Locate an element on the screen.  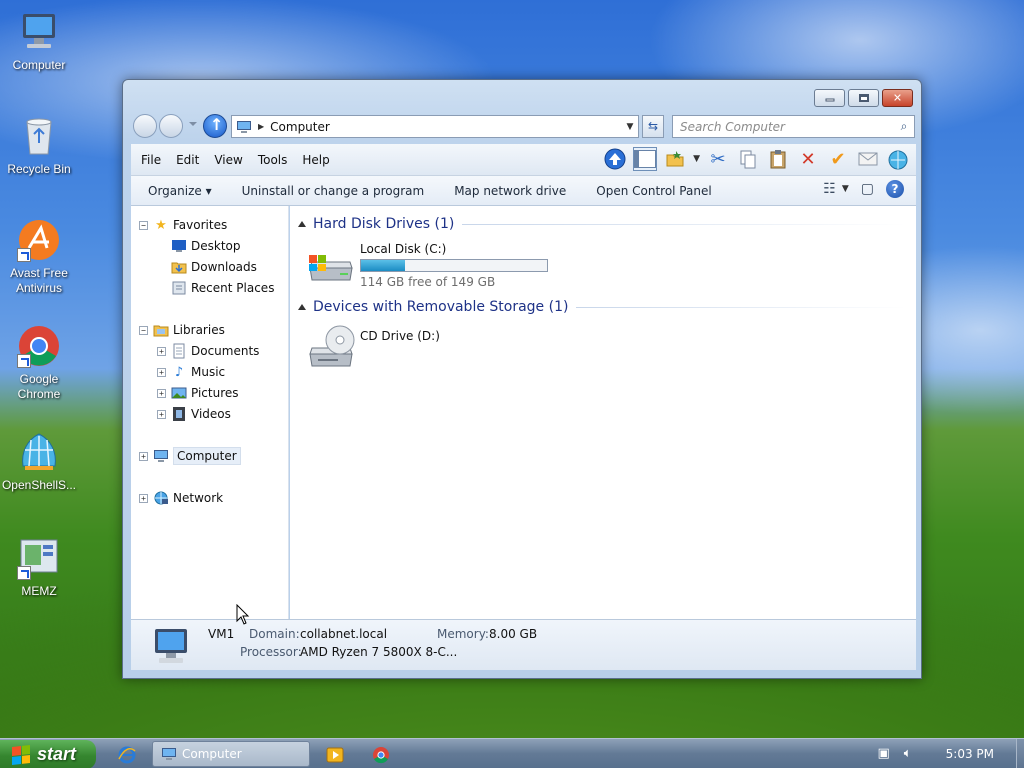
desktop-icon is located at coordinates (179, 246).